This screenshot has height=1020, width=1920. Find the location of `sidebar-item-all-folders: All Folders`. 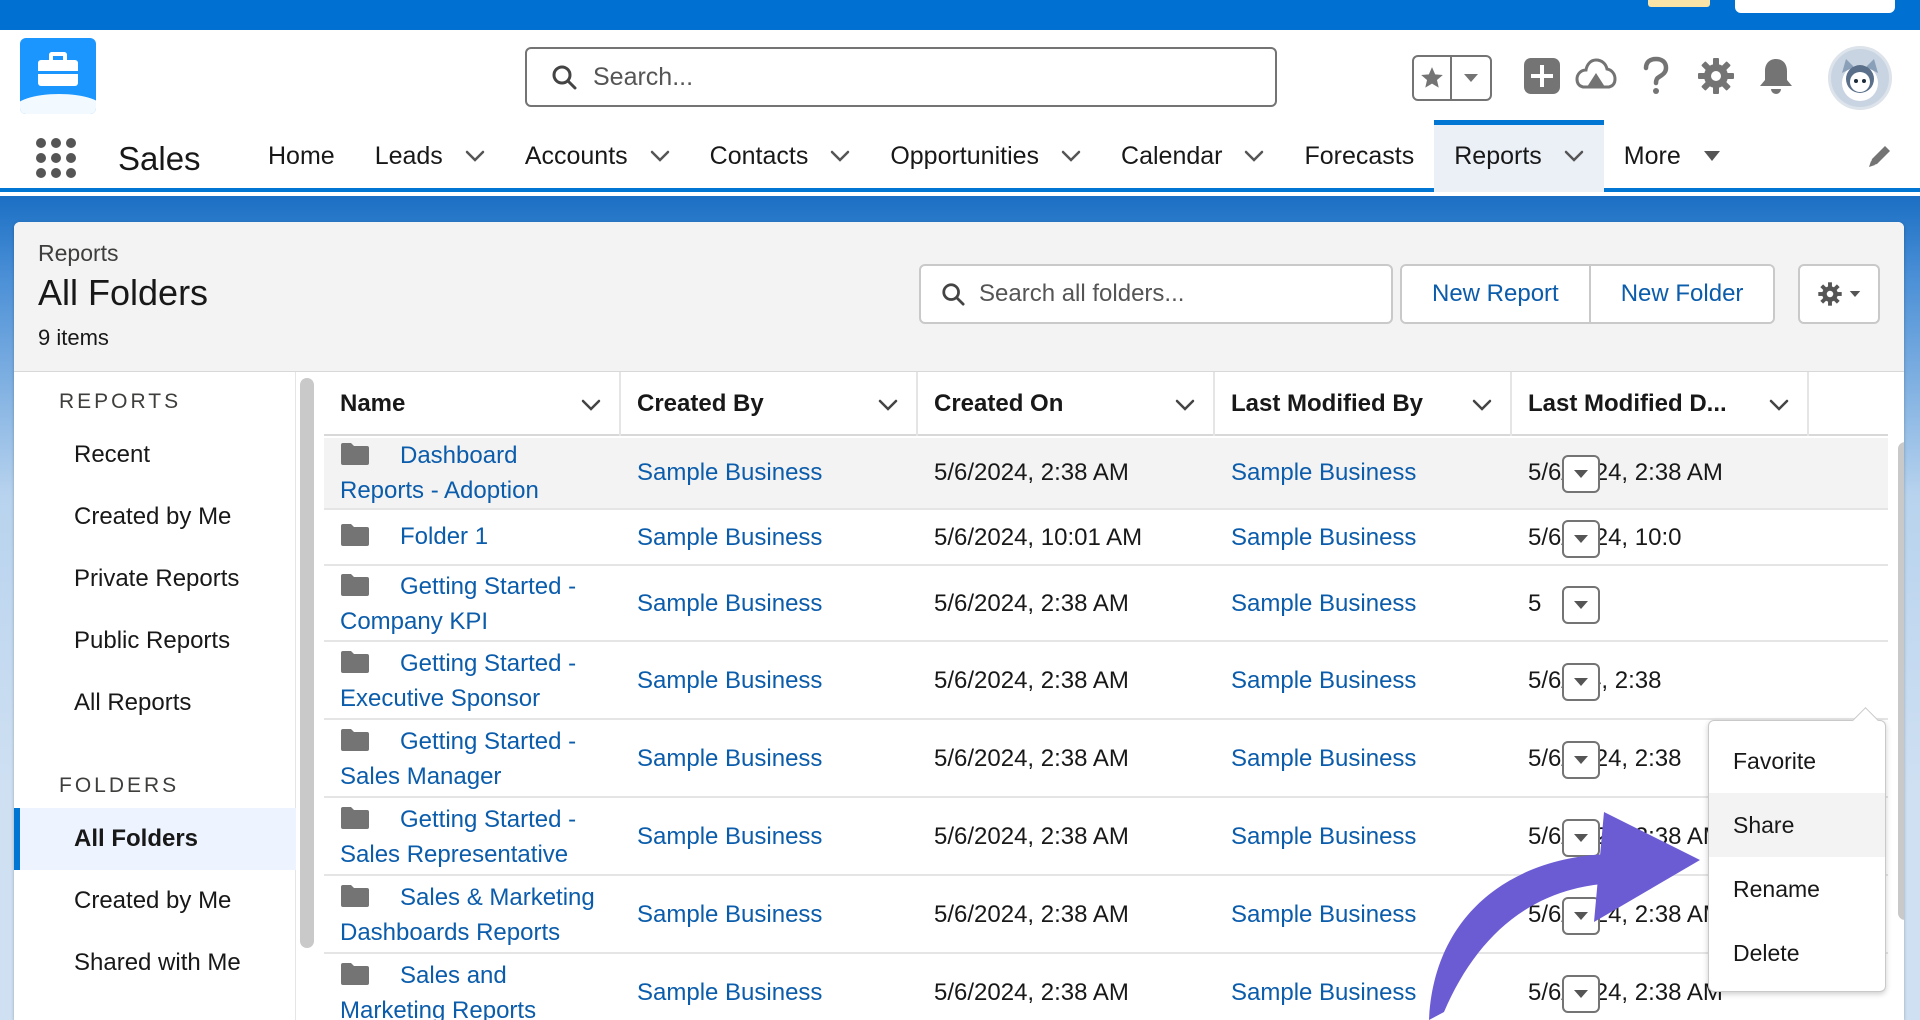

sidebar-item-all-folders: All Folders is located at coordinates (155, 839).